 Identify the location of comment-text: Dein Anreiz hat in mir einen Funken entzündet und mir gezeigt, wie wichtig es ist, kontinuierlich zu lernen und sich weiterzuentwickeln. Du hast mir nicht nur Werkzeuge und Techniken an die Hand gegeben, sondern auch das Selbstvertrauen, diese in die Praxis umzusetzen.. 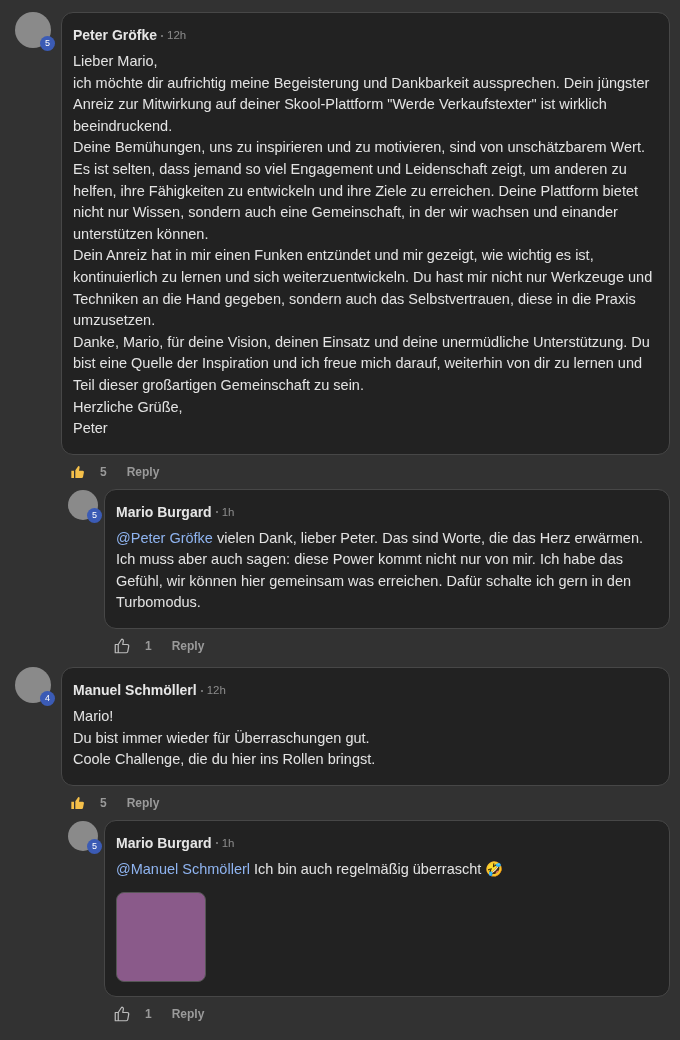
(363, 288).